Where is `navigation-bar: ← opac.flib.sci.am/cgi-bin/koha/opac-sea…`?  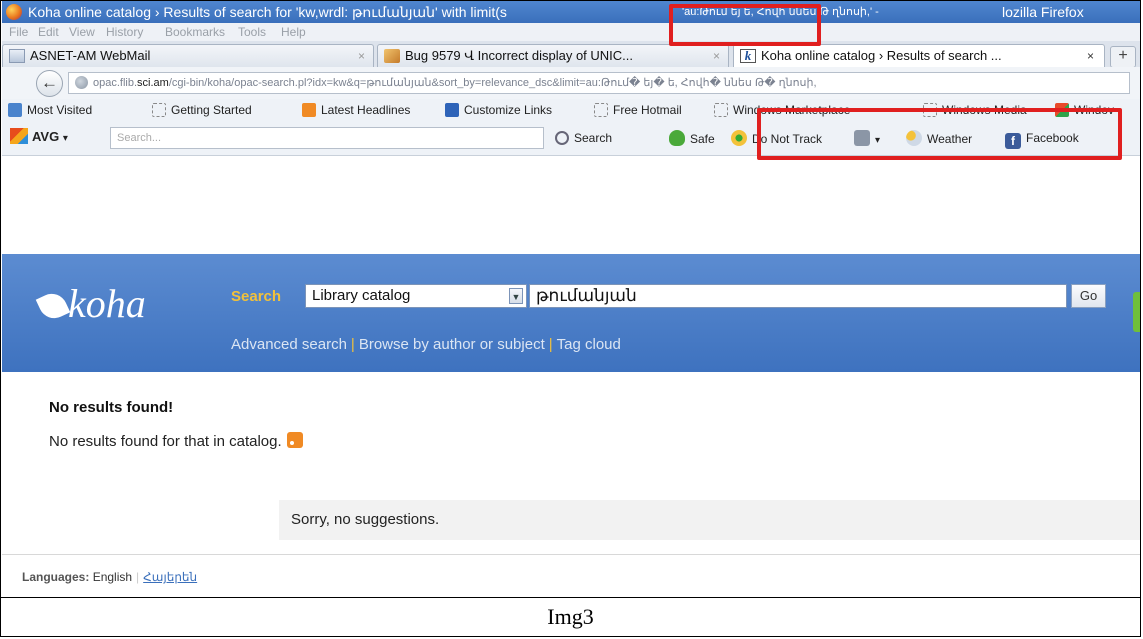
navigation-bar: ← opac.flib.sci.am/cgi-bin/koha/opac-sea… is located at coordinates (571, 83).